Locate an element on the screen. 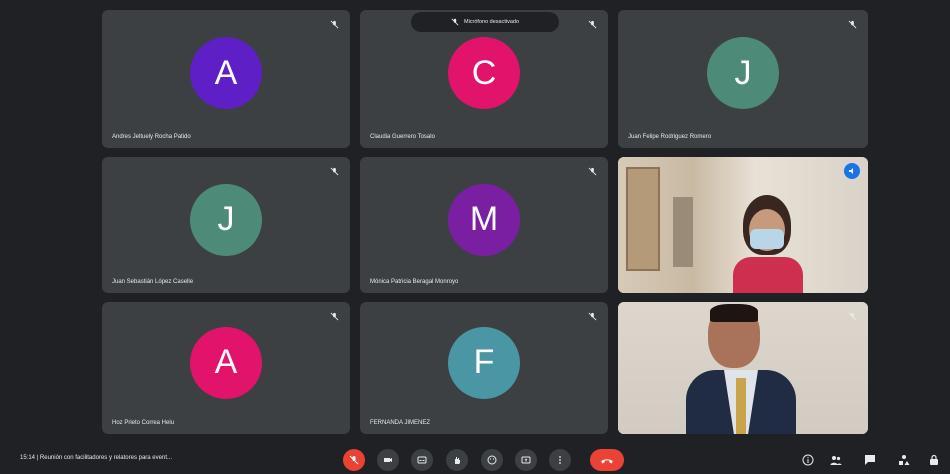 The width and height of the screenshot is (950, 474). people-icon is located at coordinates (836, 460).